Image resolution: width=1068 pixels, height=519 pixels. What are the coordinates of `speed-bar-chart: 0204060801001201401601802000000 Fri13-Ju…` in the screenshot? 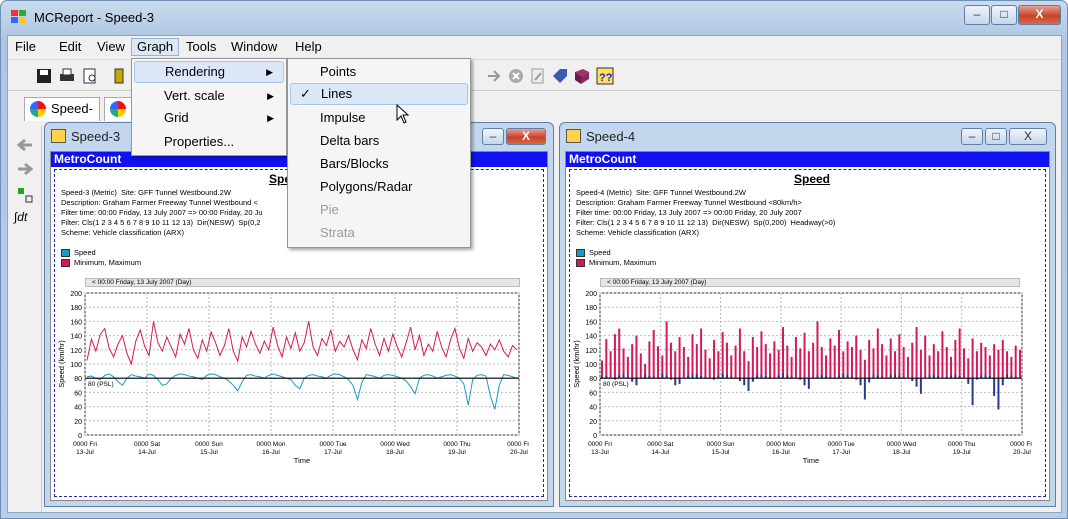 It's located at (802, 378).